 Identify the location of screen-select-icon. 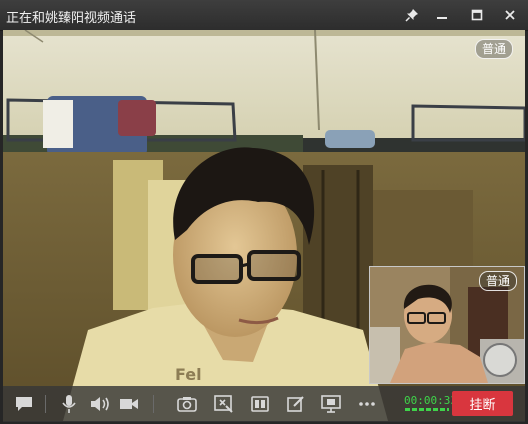
(224, 404).